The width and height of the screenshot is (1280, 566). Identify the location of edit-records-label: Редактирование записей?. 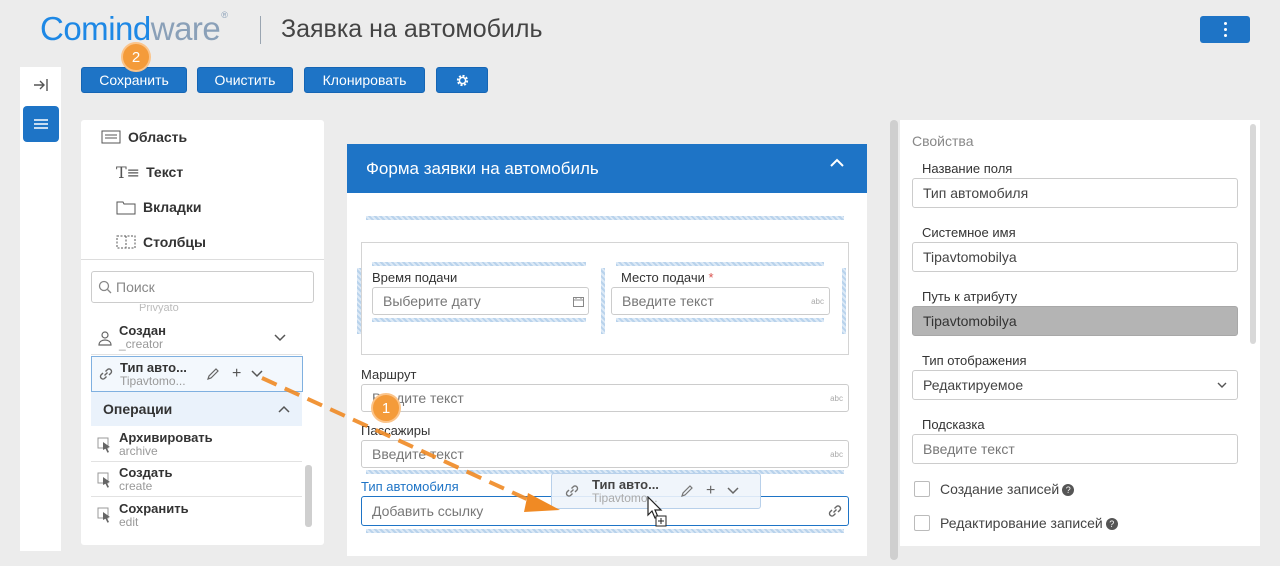
(1029, 523).